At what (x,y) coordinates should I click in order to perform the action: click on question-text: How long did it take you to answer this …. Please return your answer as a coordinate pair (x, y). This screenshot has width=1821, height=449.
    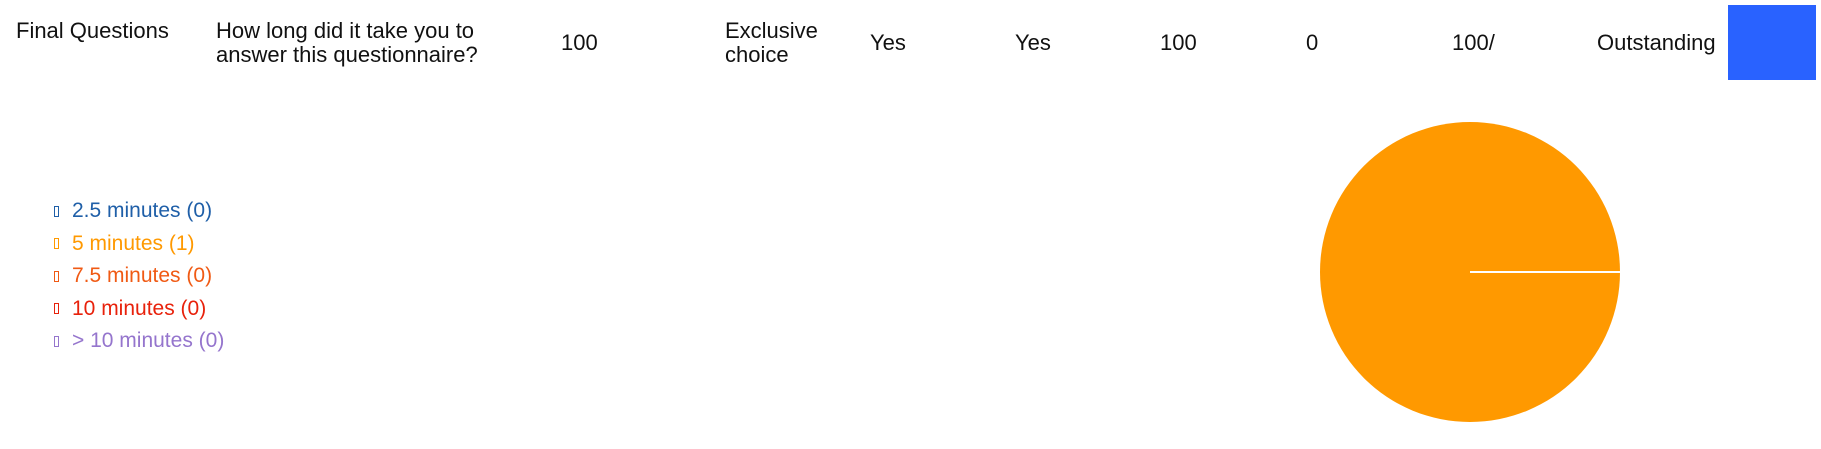
    Looking at the image, I should click on (347, 43).